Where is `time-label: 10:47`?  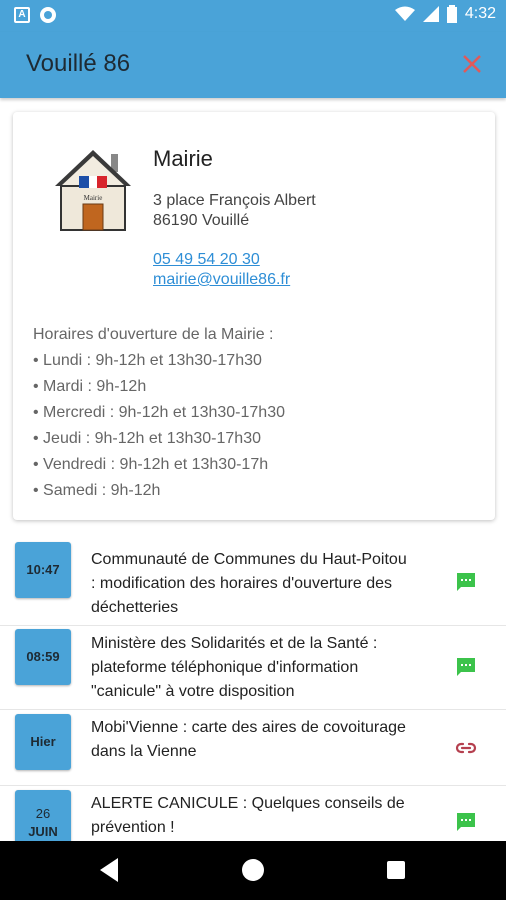 time-label: 10:47 is located at coordinates (43, 569).